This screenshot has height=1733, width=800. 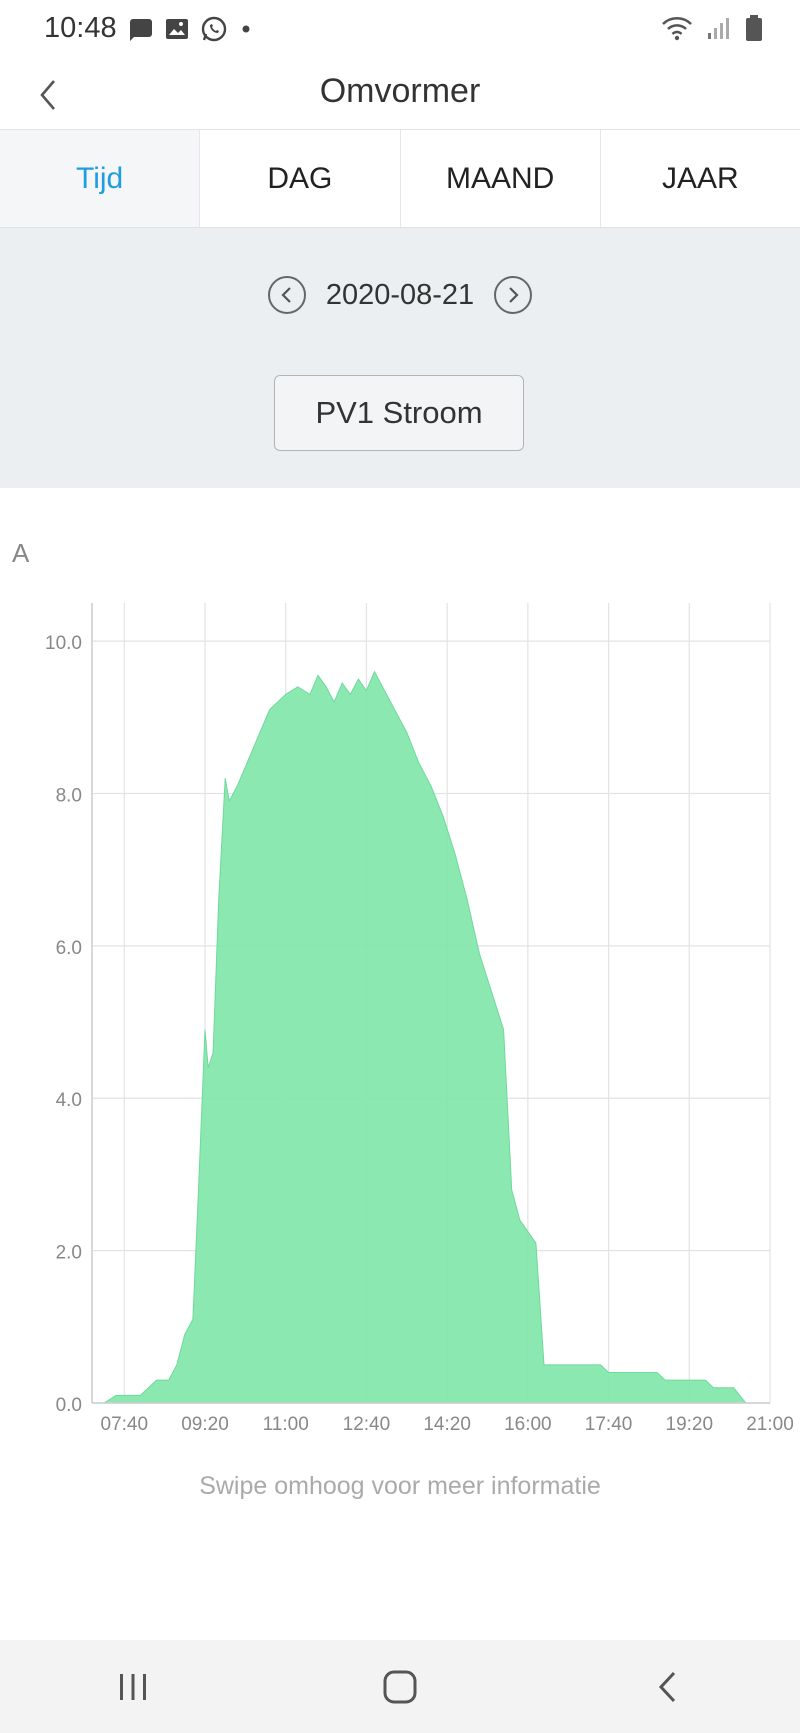 I want to click on signal-icon, so click(x=718, y=28).